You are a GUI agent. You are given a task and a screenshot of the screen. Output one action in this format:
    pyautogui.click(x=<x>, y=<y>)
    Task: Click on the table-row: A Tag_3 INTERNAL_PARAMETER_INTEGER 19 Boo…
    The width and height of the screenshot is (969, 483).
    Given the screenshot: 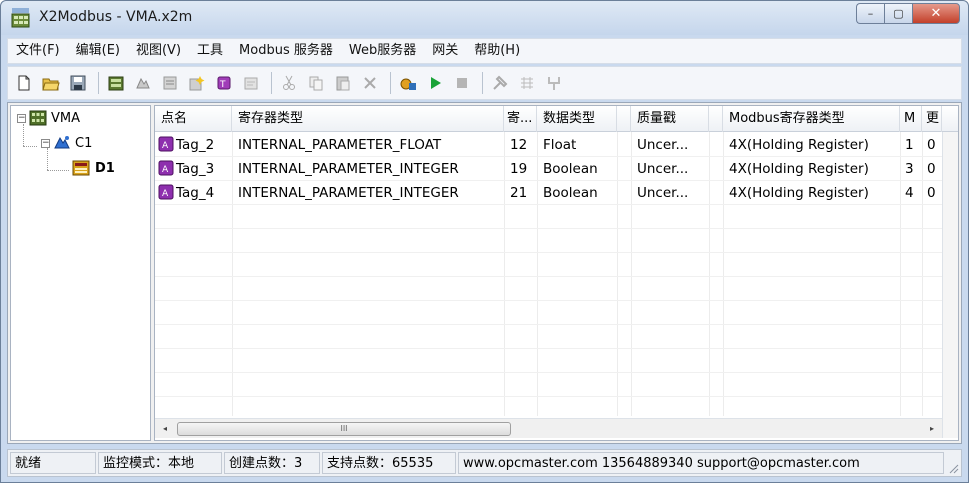 What is the action you would take?
    pyautogui.click(x=556, y=169)
    